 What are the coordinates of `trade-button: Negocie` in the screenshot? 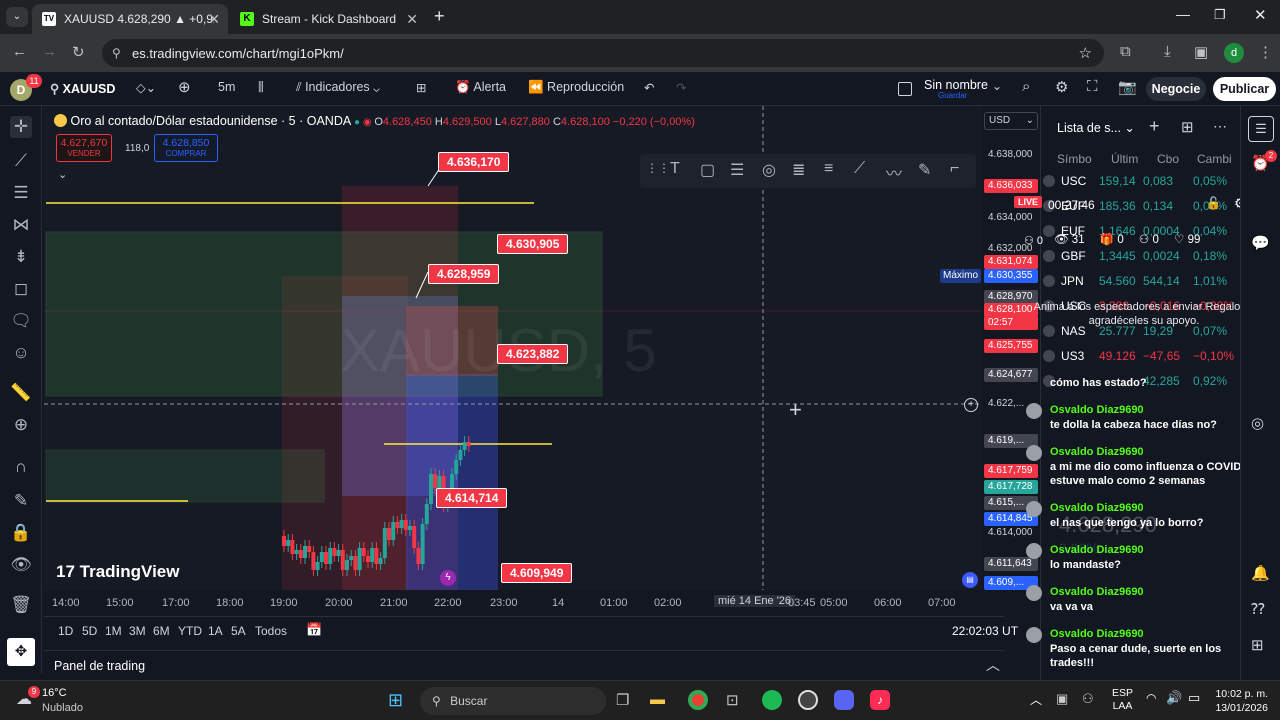 It's located at (1176, 89).